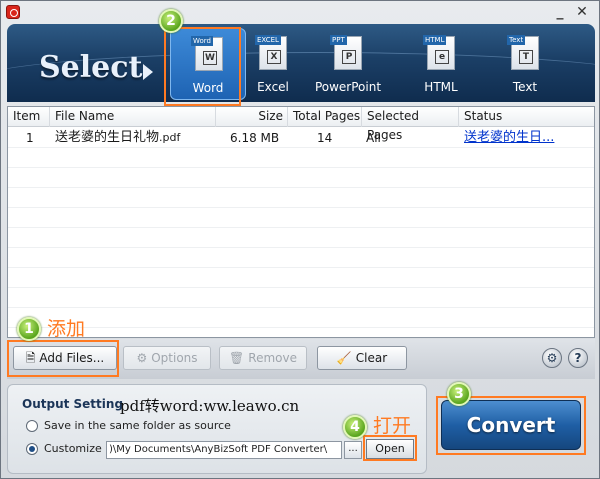 The width and height of the screenshot is (600, 479). Describe the element at coordinates (348, 87) in the screenshot. I see `format-label: PowerPoint` at that location.